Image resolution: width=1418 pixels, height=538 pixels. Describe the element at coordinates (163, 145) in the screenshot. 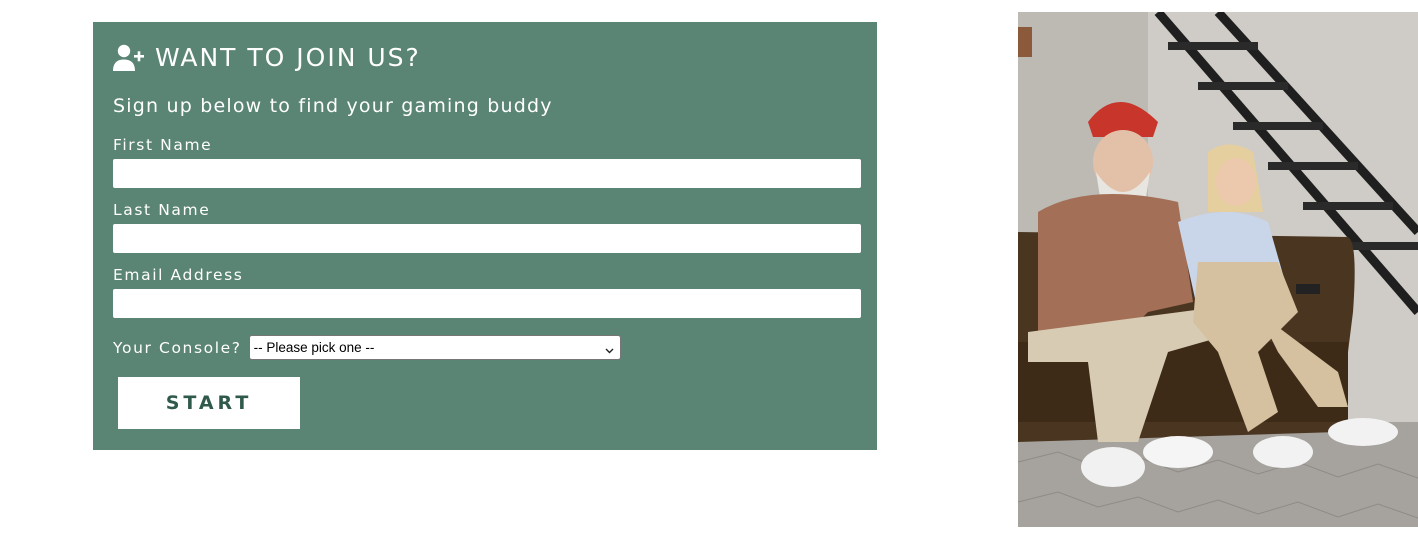

I see `first-name-label: First Name` at that location.